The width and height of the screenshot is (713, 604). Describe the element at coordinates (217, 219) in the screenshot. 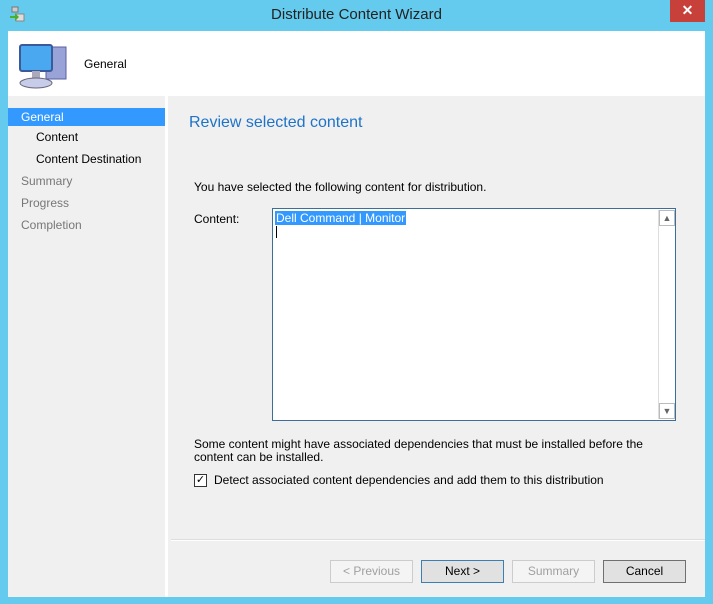

I see `content-label: Content:` at that location.